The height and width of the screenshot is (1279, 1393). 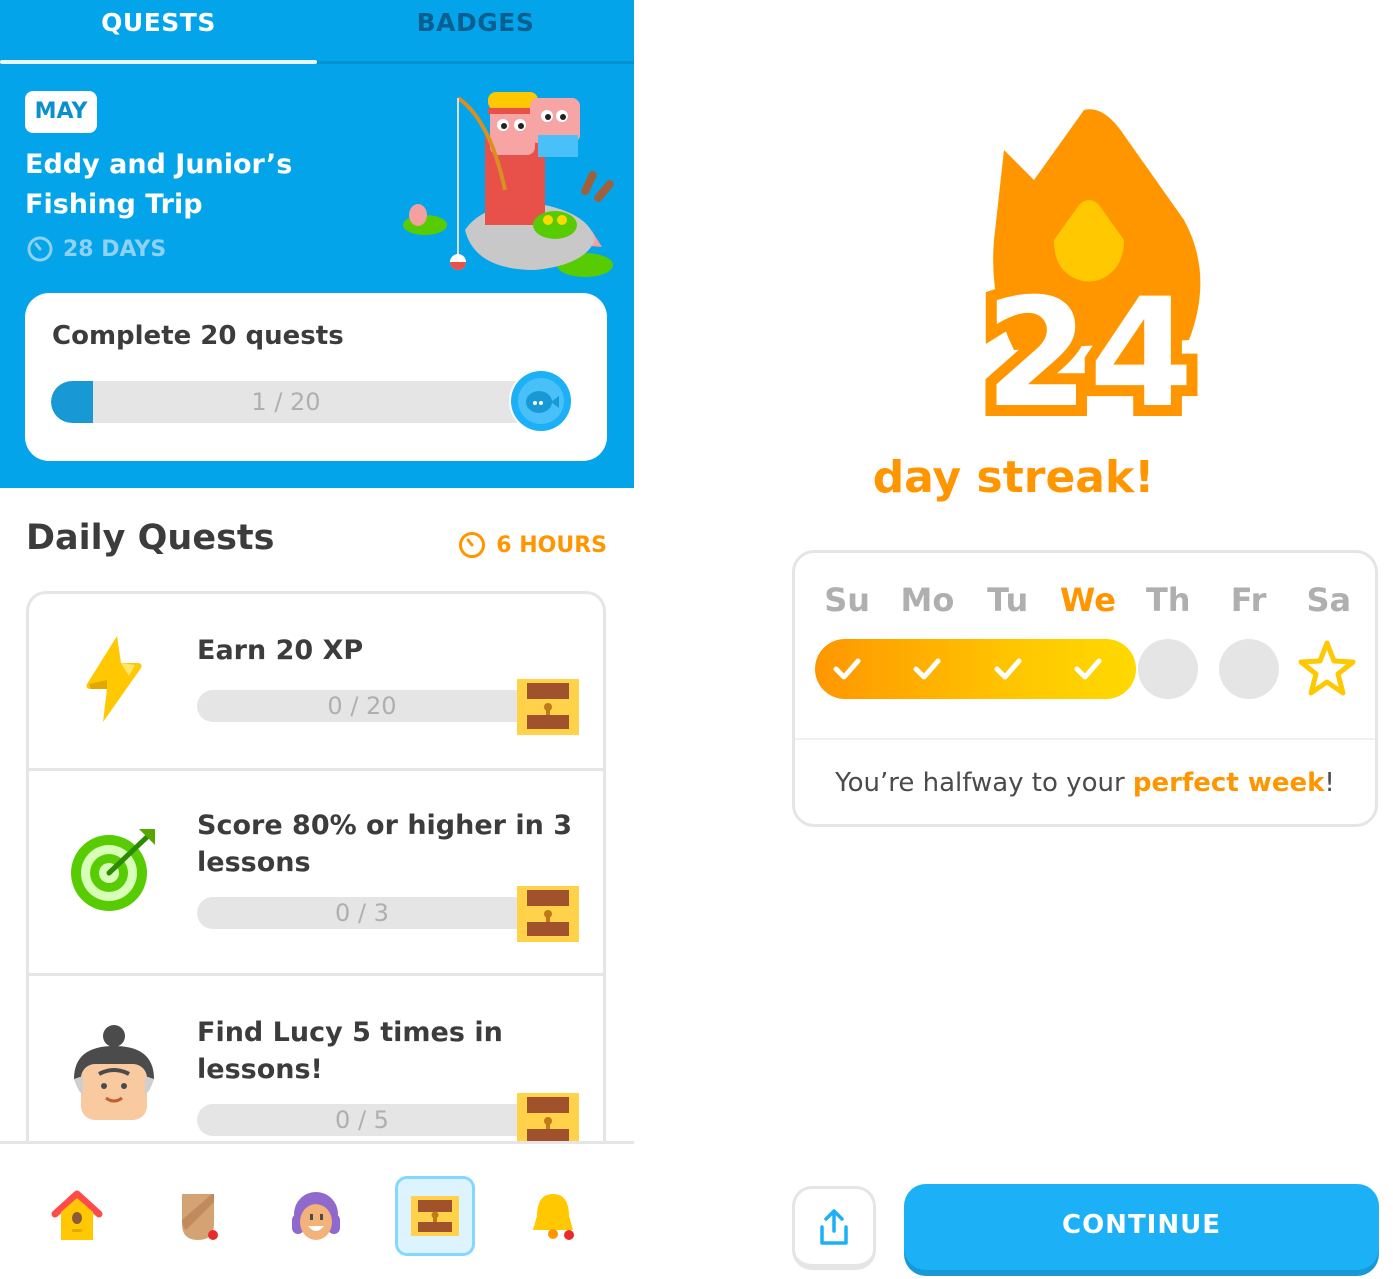 I want to click on quest-item: Score 80% or higher in 3 lessons 0 / 3, so click(x=316, y=873).